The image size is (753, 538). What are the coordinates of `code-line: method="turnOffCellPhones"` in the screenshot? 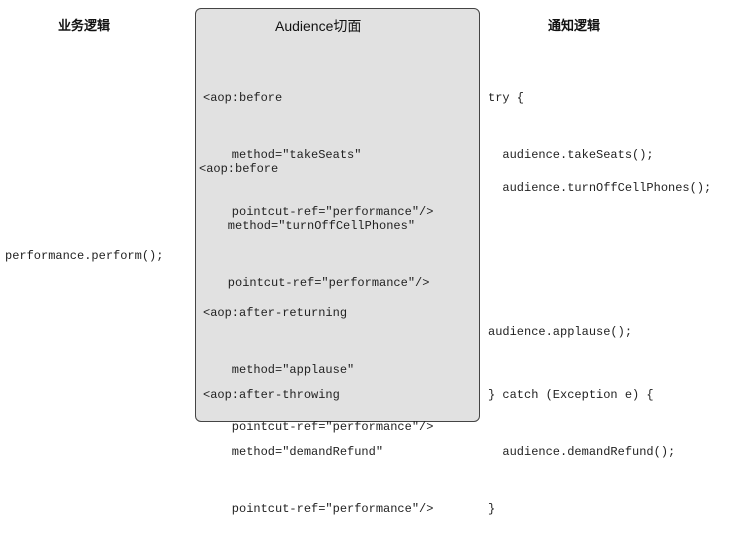 It's located at (307, 226).